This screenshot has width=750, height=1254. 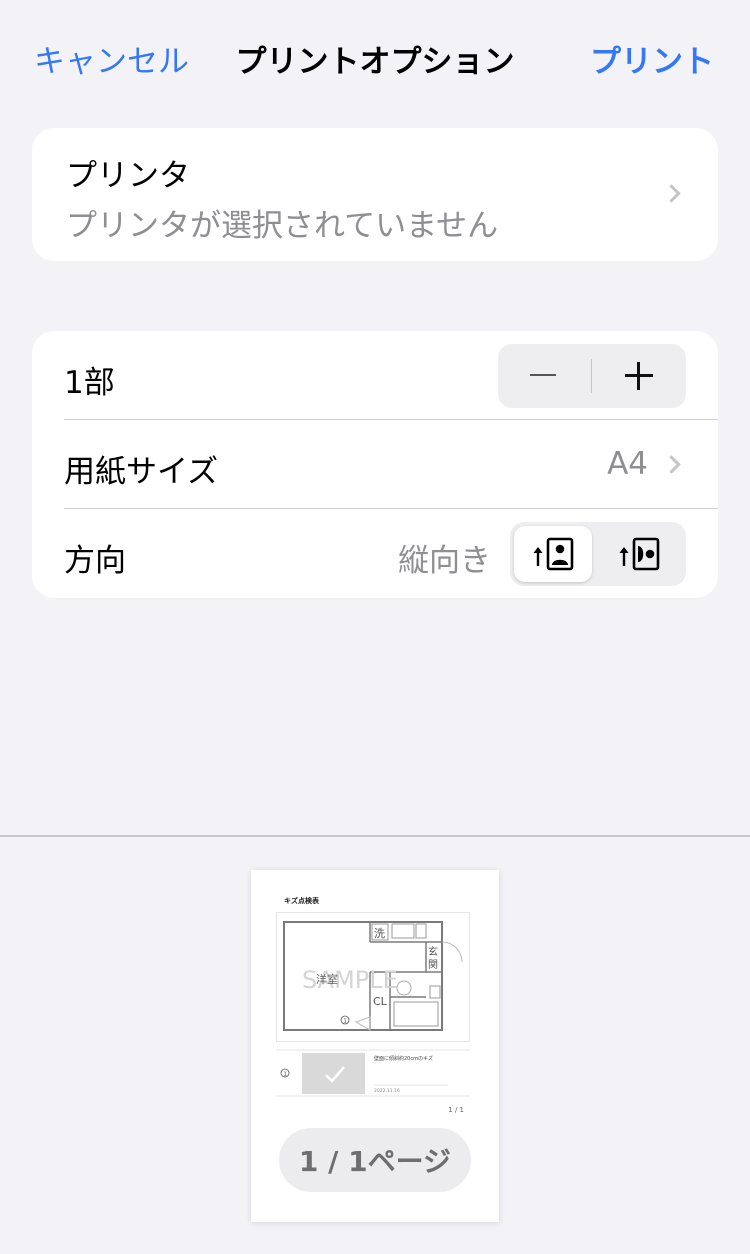 I want to click on room-label-entry-2: 関, so click(x=433, y=965).